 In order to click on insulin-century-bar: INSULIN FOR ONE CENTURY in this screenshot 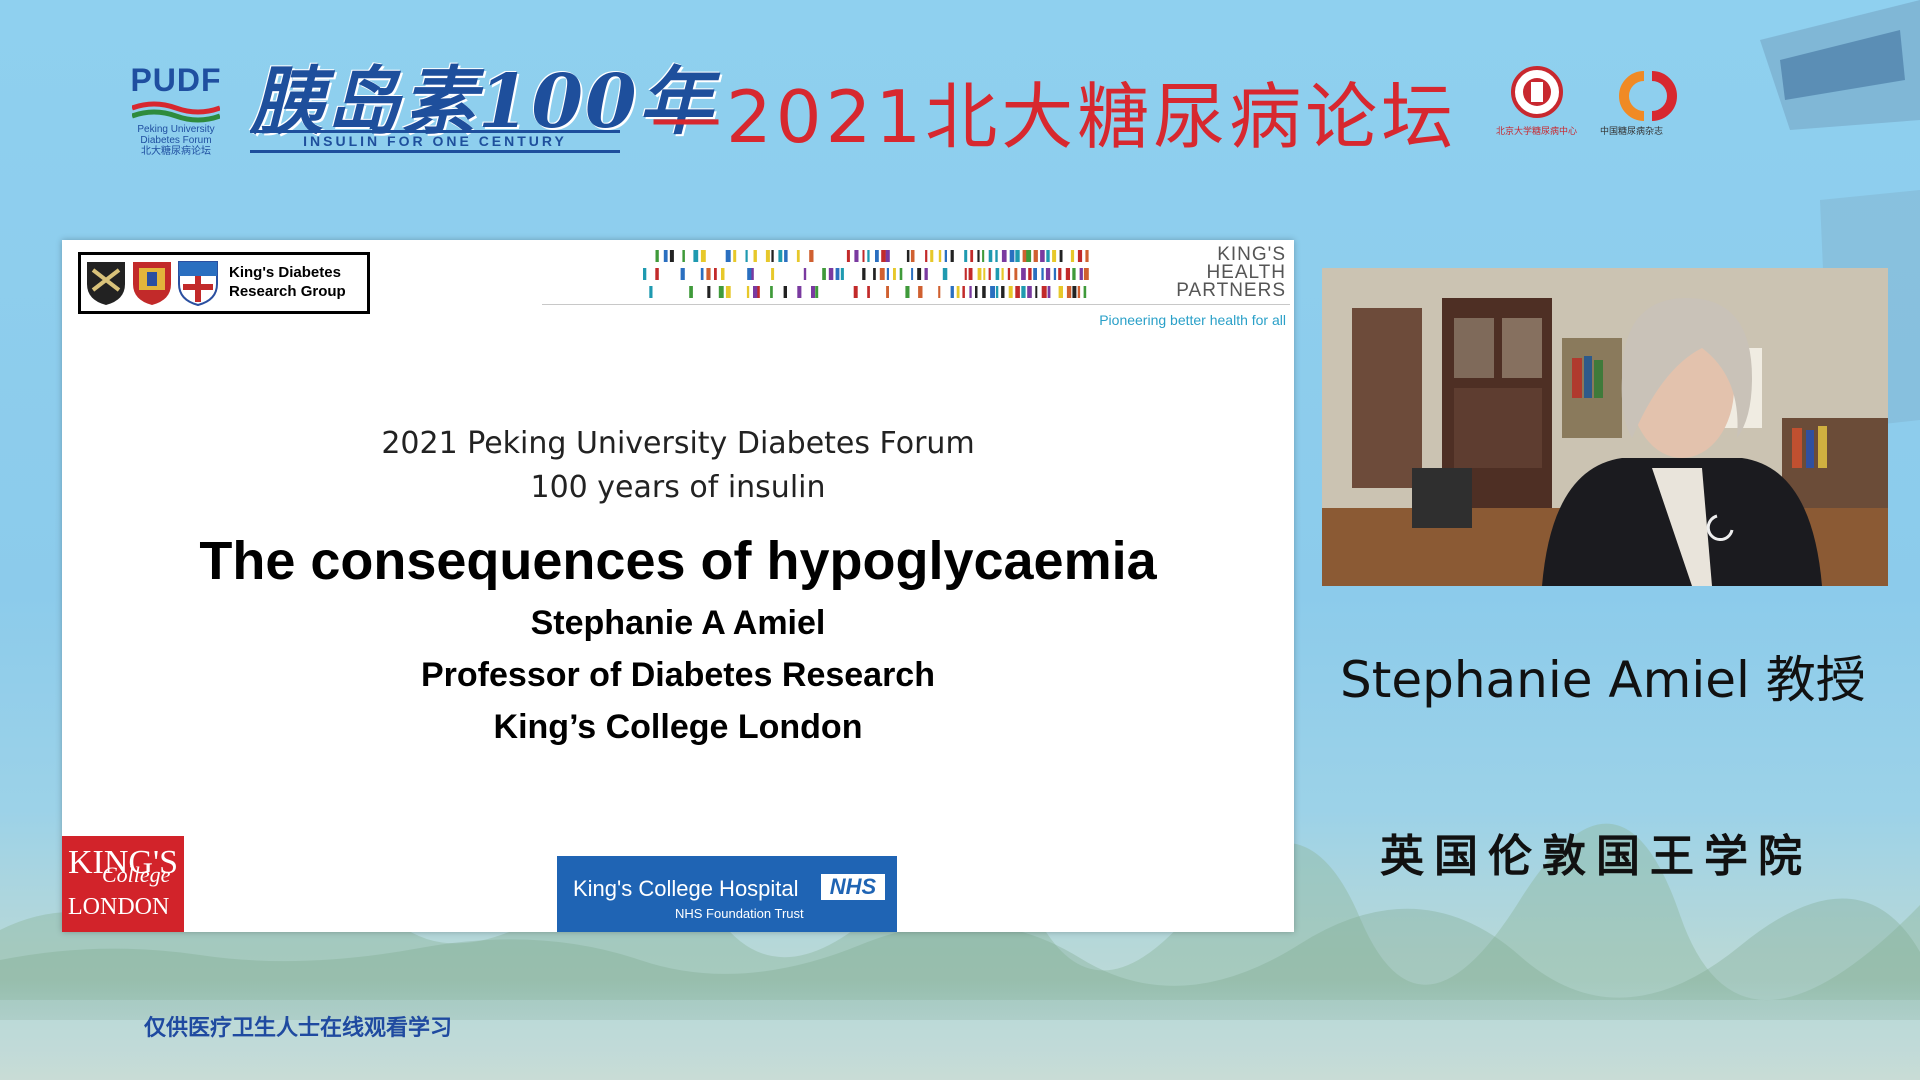, I will do `click(435, 141)`.